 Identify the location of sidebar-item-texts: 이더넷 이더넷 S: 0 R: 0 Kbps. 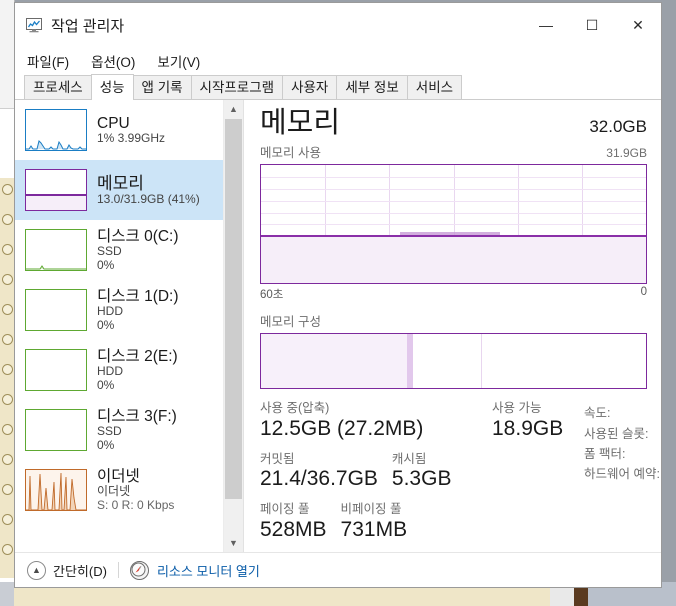
(135, 490).